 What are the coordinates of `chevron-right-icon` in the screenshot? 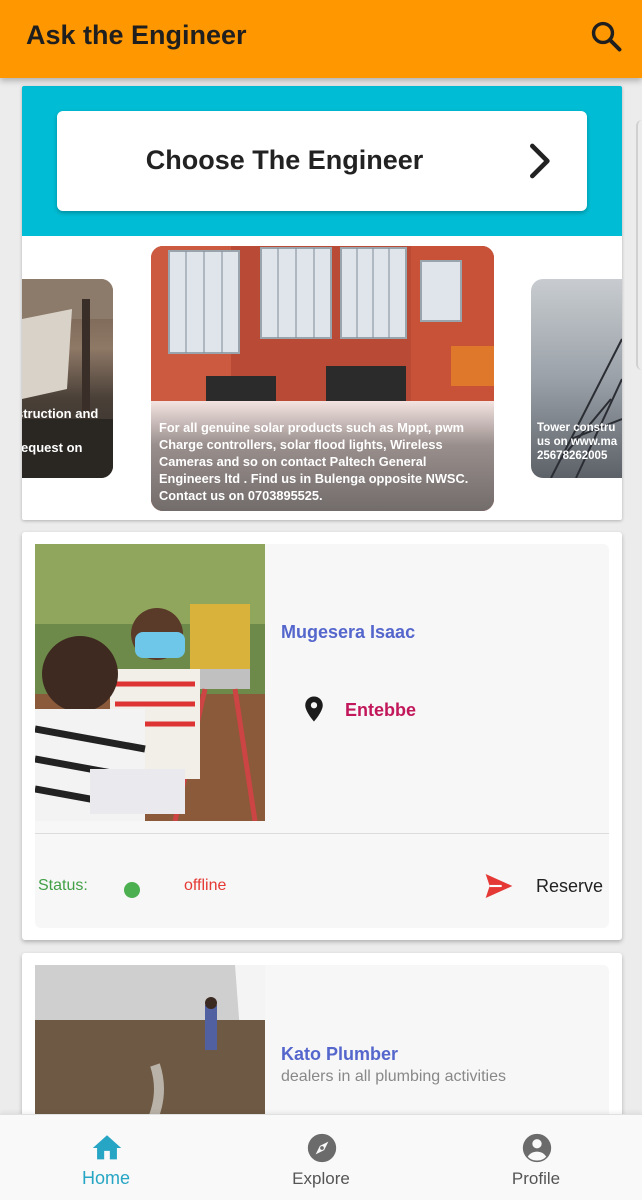 It's located at (540, 161).